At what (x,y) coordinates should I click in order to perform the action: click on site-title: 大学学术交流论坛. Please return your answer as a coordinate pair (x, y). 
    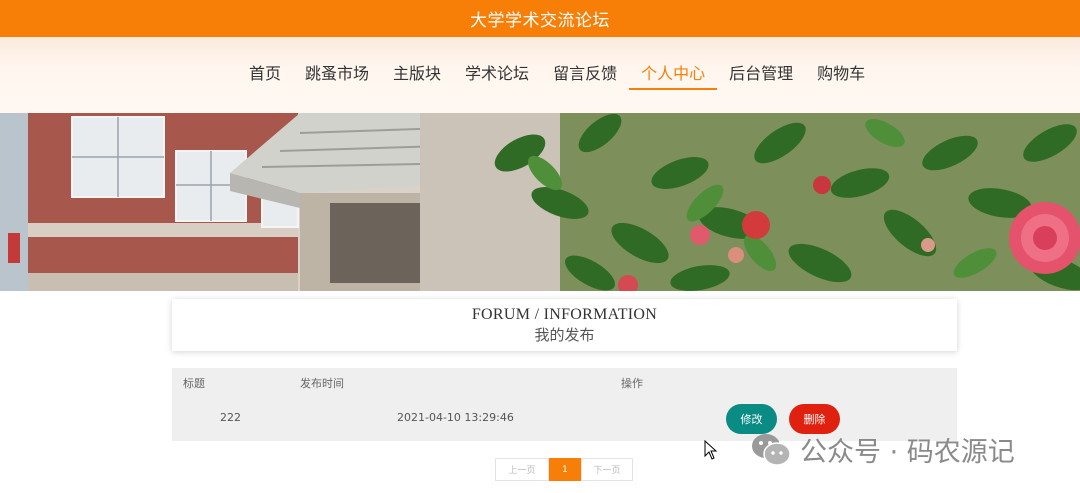
    Looking at the image, I should click on (540, 21).